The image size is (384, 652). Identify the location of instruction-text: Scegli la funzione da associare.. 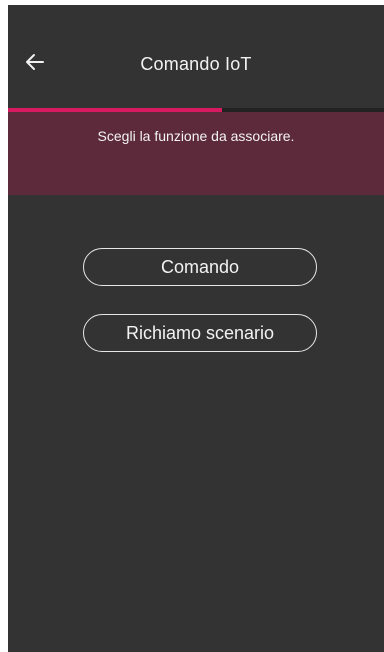
(196, 136).